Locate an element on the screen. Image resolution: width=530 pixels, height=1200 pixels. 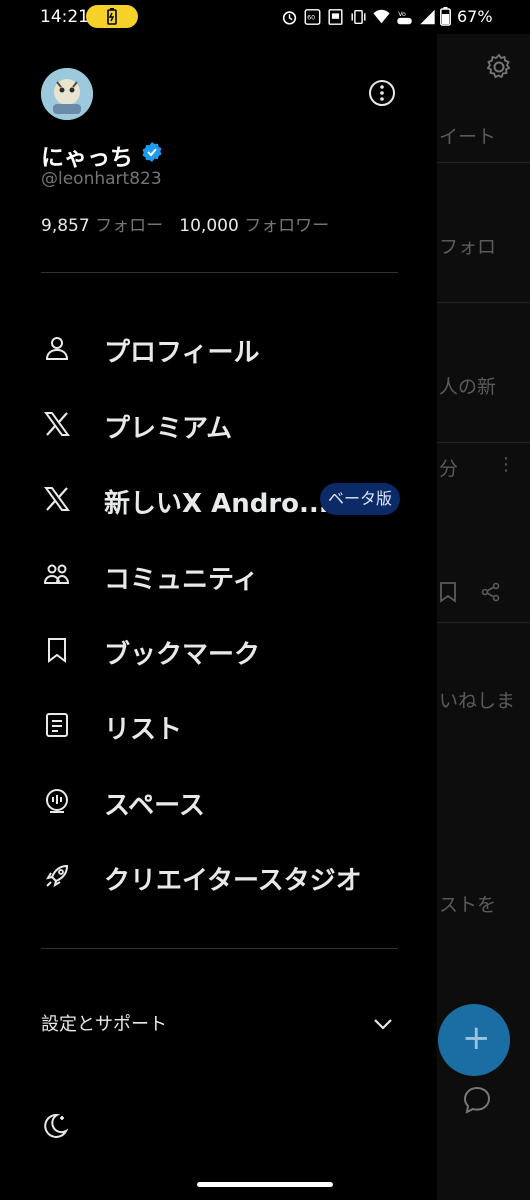
beta-badge: ベータ版 is located at coordinates (360, 499).